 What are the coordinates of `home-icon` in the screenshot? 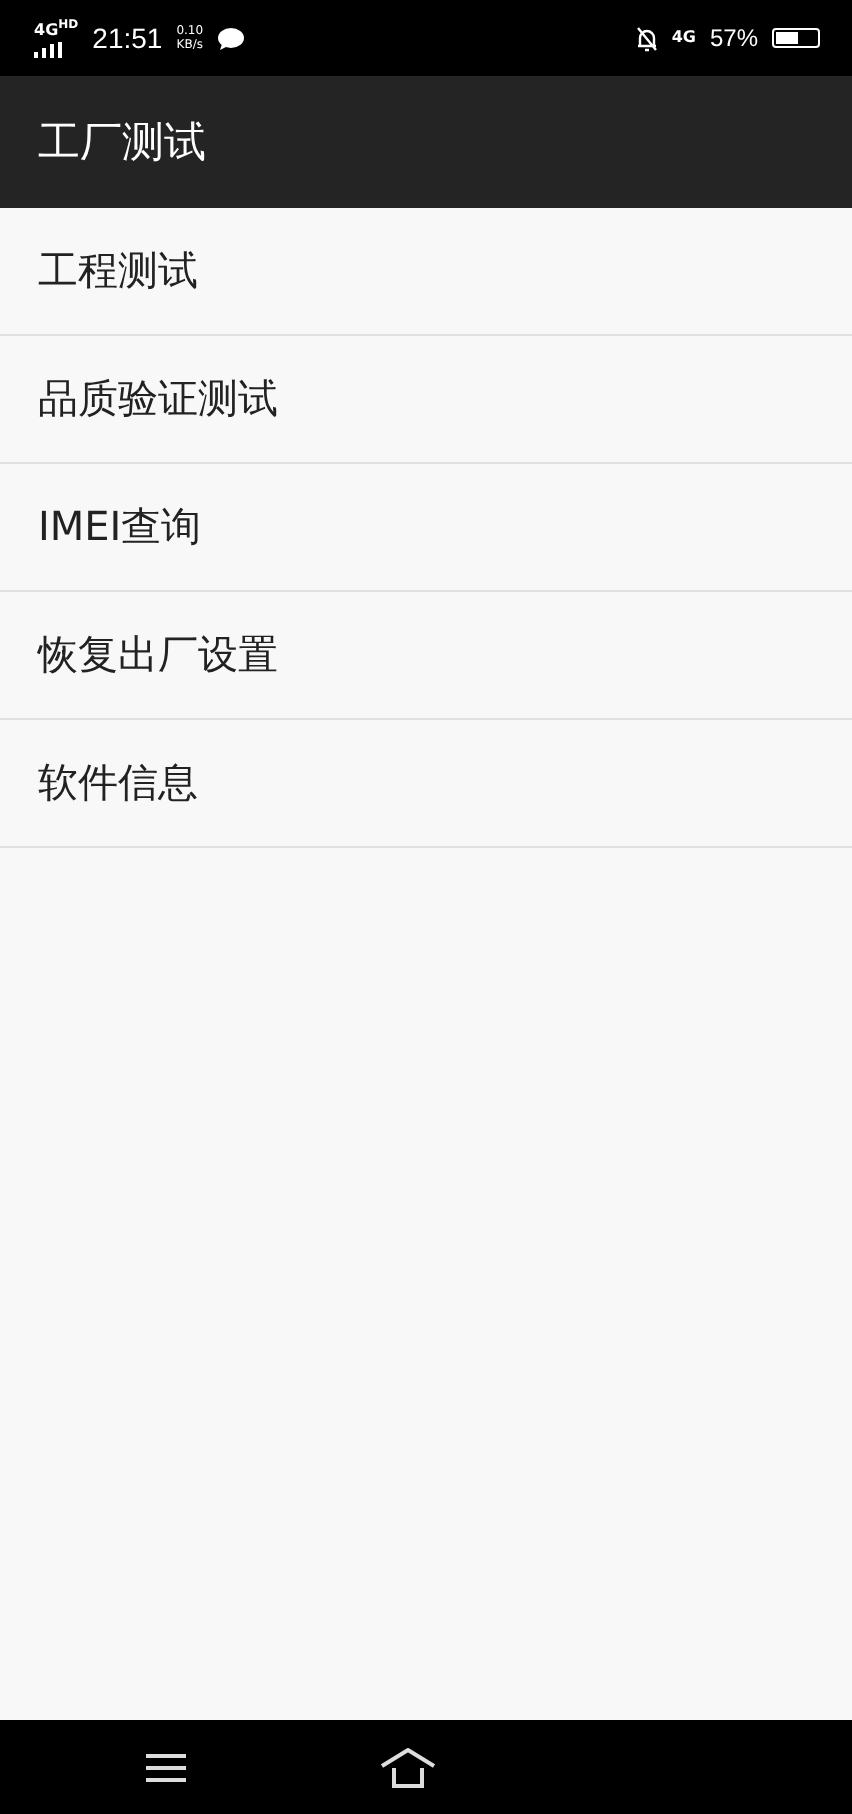 It's located at (408, 1767).